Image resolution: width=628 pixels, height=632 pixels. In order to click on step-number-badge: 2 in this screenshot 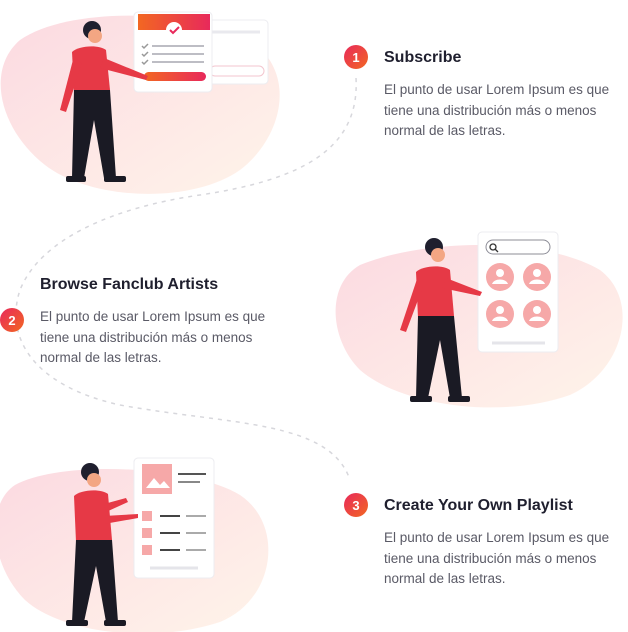, I will do `click(12, 320)`.